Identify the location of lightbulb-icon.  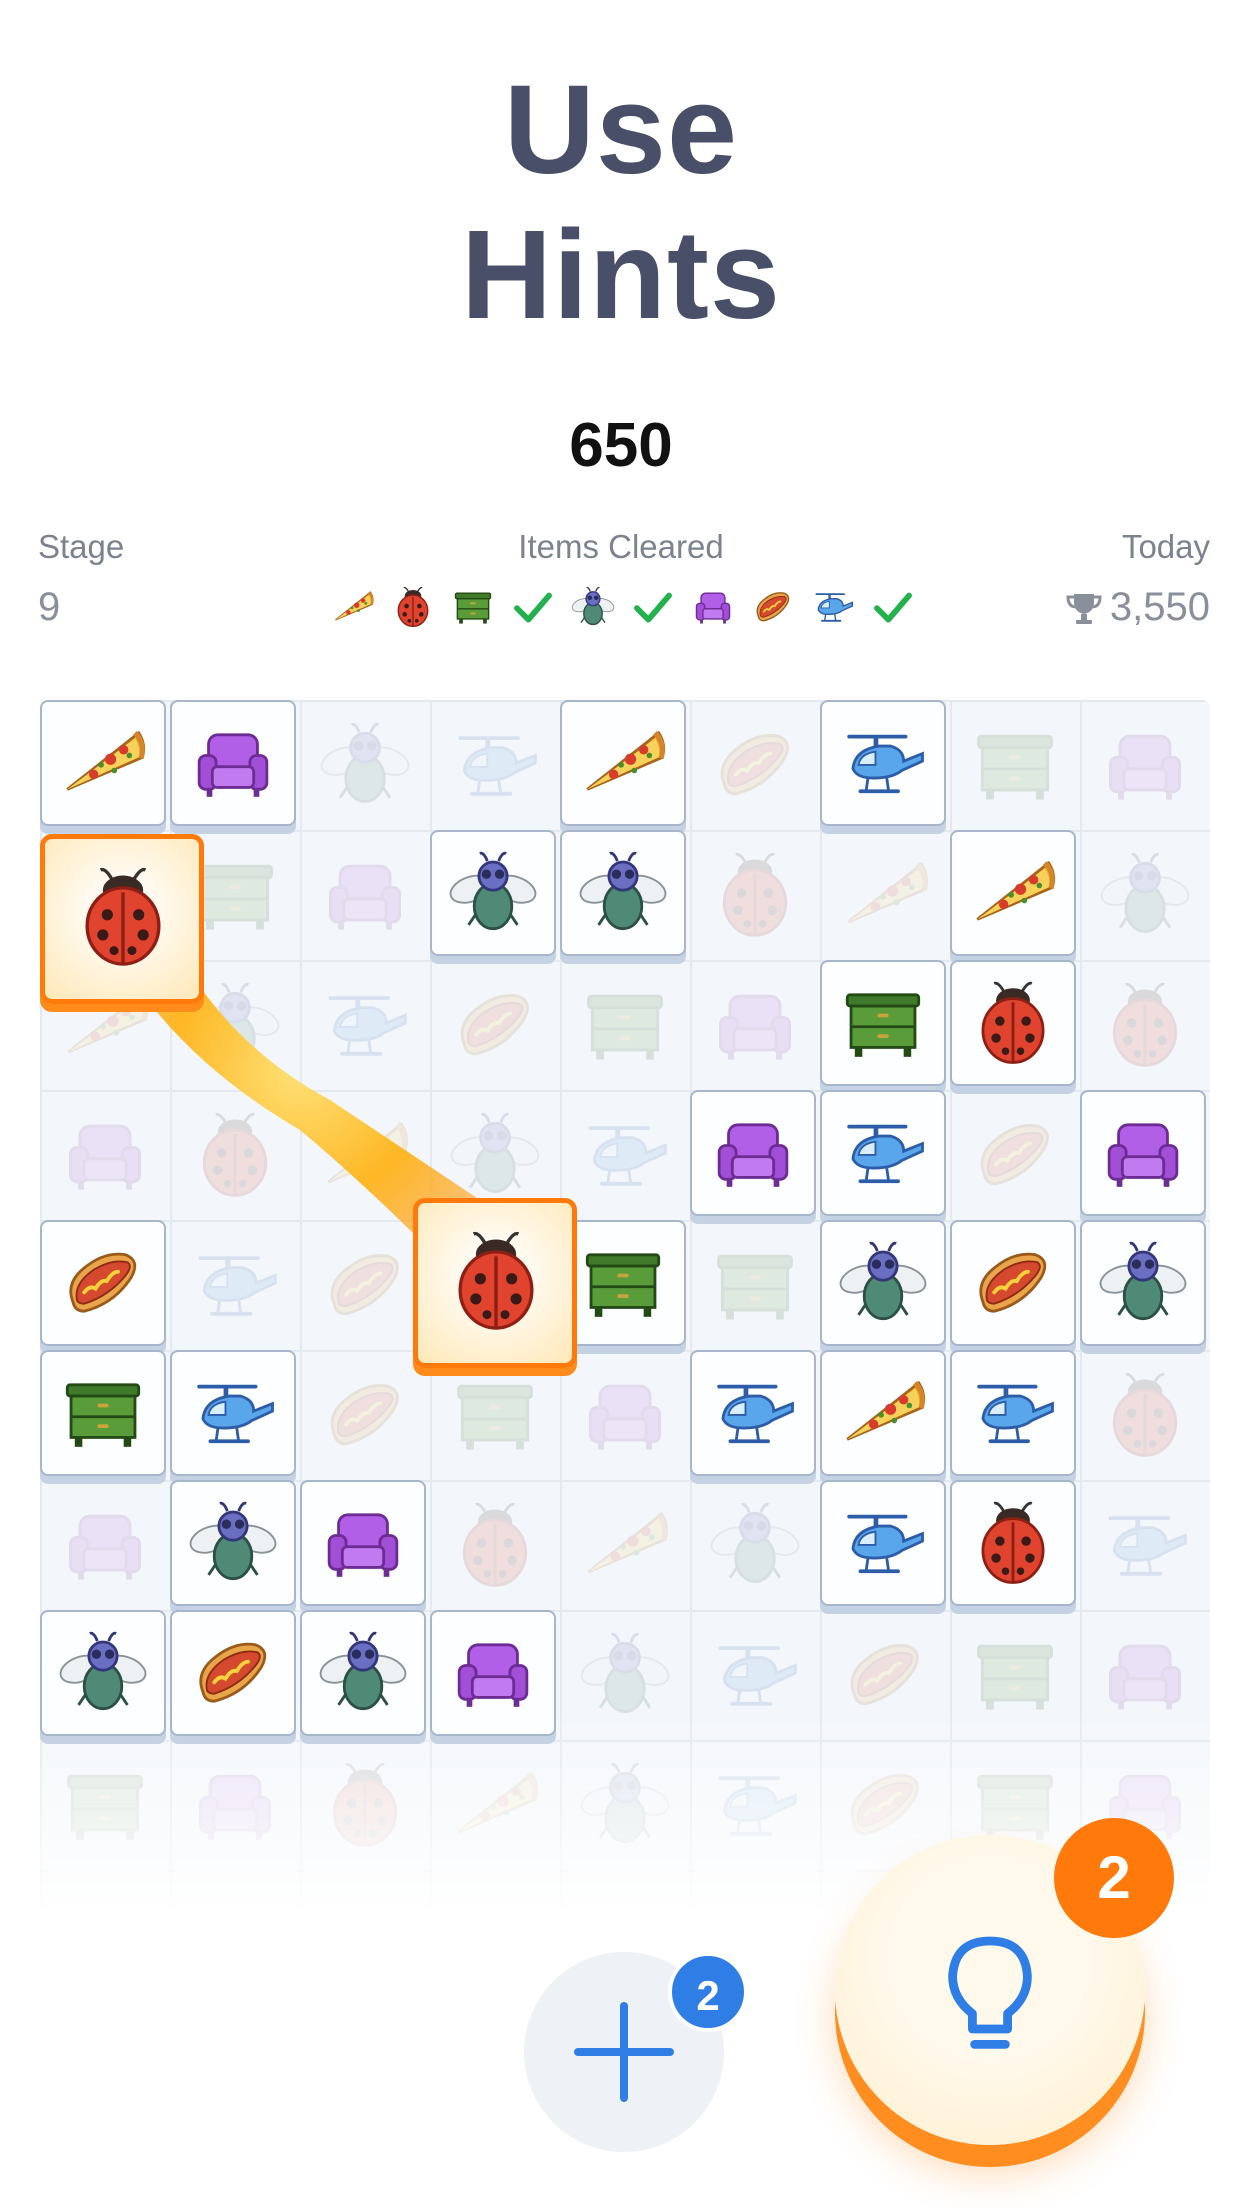
(990, 1996).